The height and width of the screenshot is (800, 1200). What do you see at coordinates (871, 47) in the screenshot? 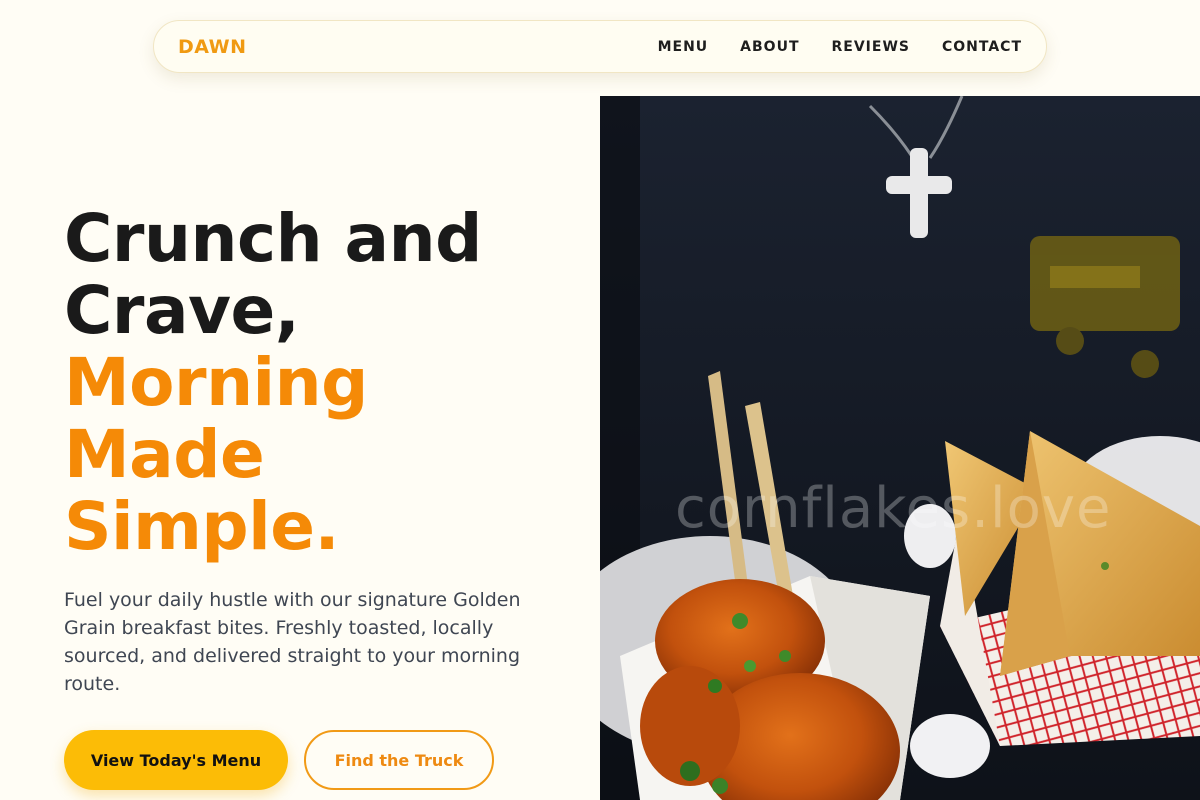
I see `nav-link-reviews: REVIEWS` at bounding box center [871, 47].